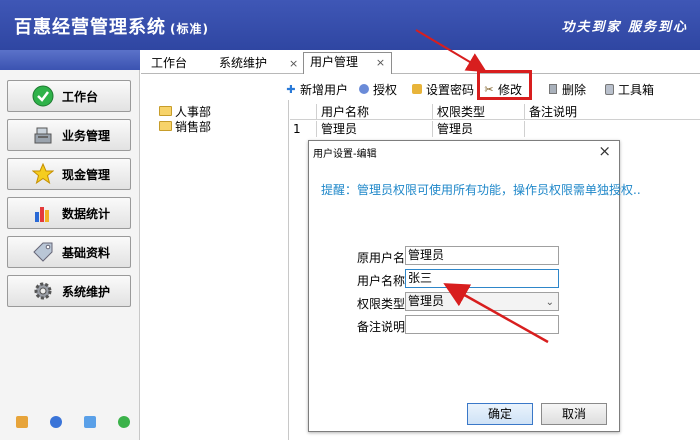  Describe the element at coordinates (43, 96) in the screenshot. I see `check-circle-icon` at that location.